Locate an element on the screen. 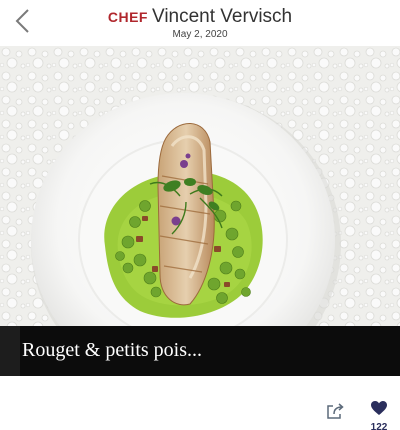 Image resolution: width=400 pixels, height=430 pixels. chef-name: Vincent Vervisch is located at coordinates (222, 16).